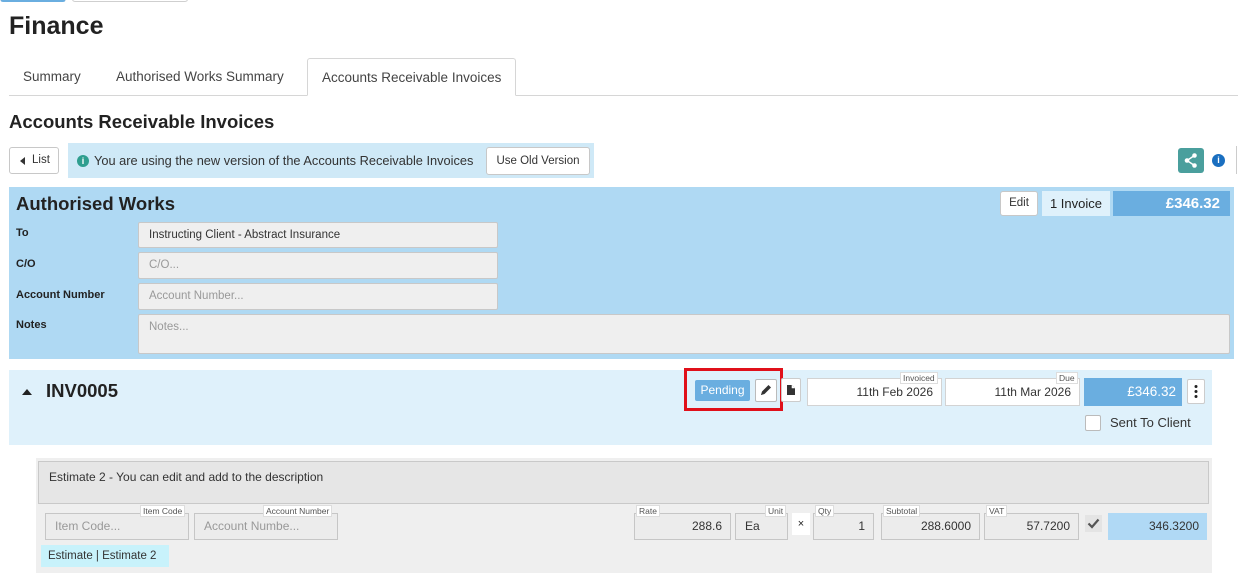 The height and width of the screenshot is (586, 1238). I want to click on line-total: 346.3200, so click(1157, 526).